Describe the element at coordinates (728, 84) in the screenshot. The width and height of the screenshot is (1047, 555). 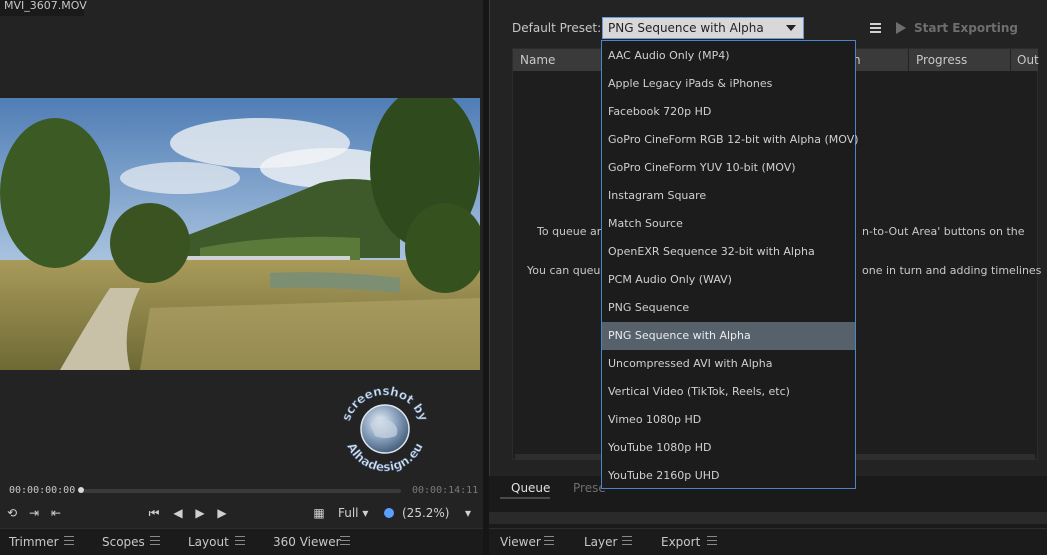
I see `preset-option: Apple Legacy iPads & iPhones` at that location.